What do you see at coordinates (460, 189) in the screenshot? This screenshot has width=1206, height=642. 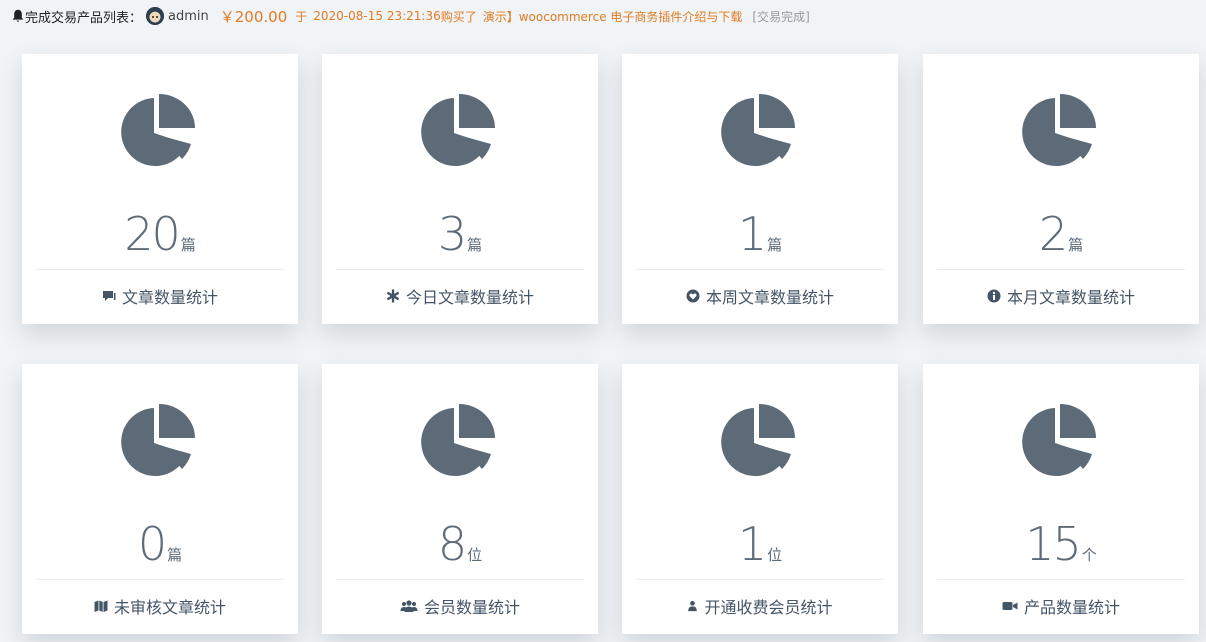 I see `stat-card-today-articles: 3篇 今日文章数量统计` at bounding box center [460, 189].